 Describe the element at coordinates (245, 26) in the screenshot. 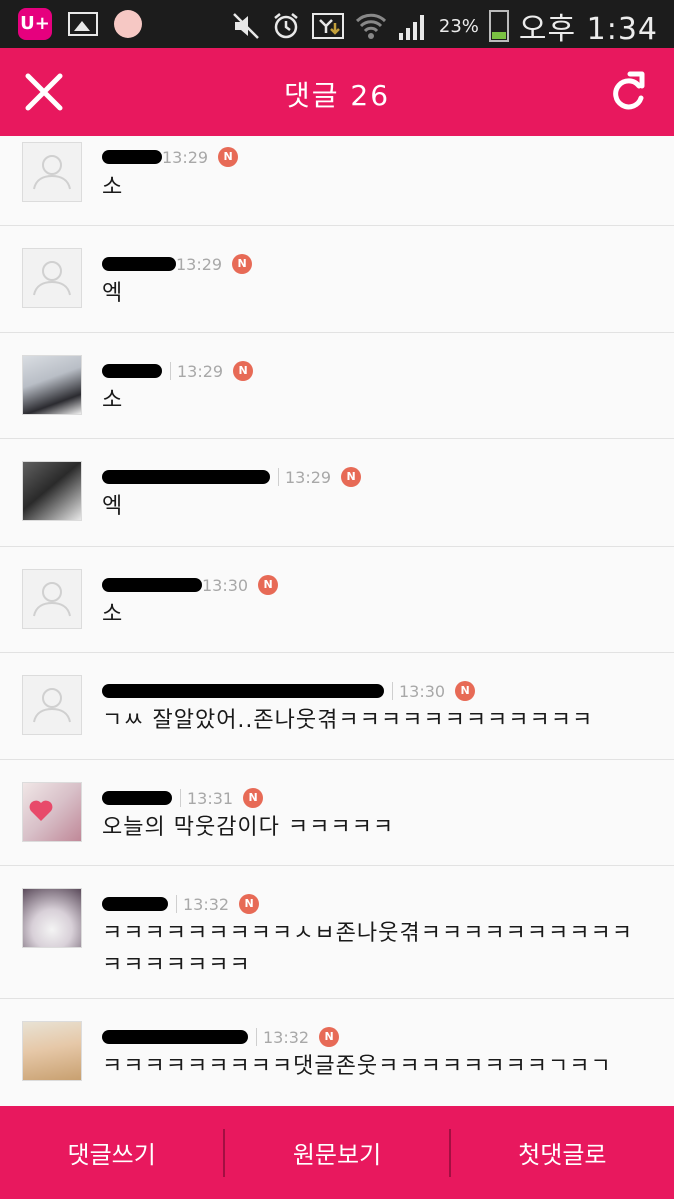

I see `mute-icon` at that location.